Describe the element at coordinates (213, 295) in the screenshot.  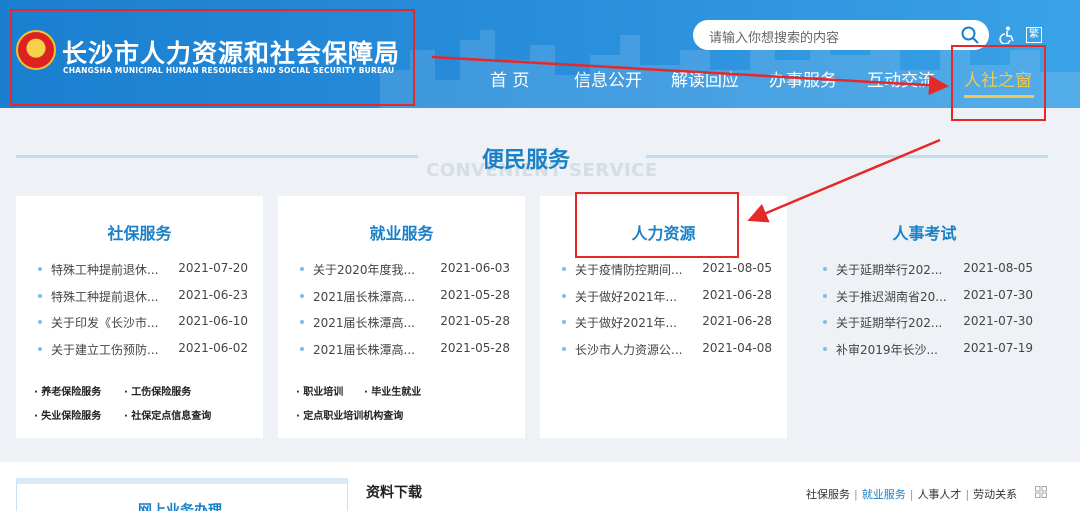
I see `item-date: 2021-06-23` at that location.